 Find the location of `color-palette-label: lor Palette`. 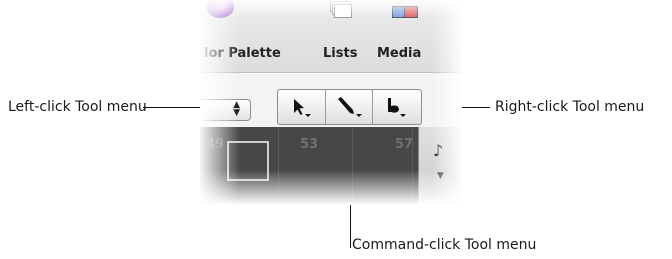

color-palette-label: lor Palette is located at coordinates (242, 53).